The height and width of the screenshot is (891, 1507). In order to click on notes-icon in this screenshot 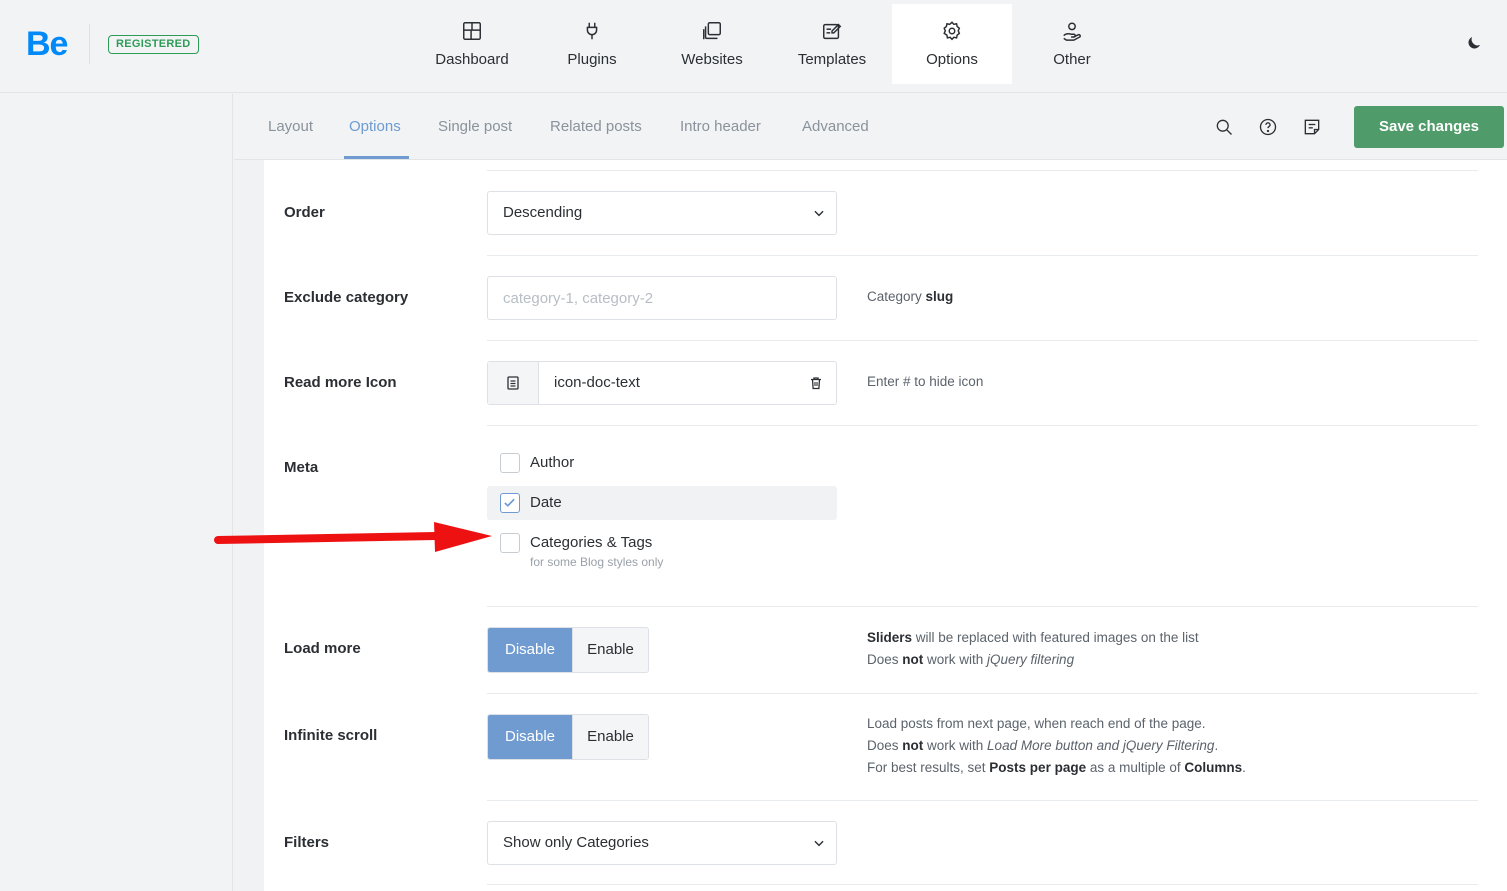, I will do `click(1312, 127)`.